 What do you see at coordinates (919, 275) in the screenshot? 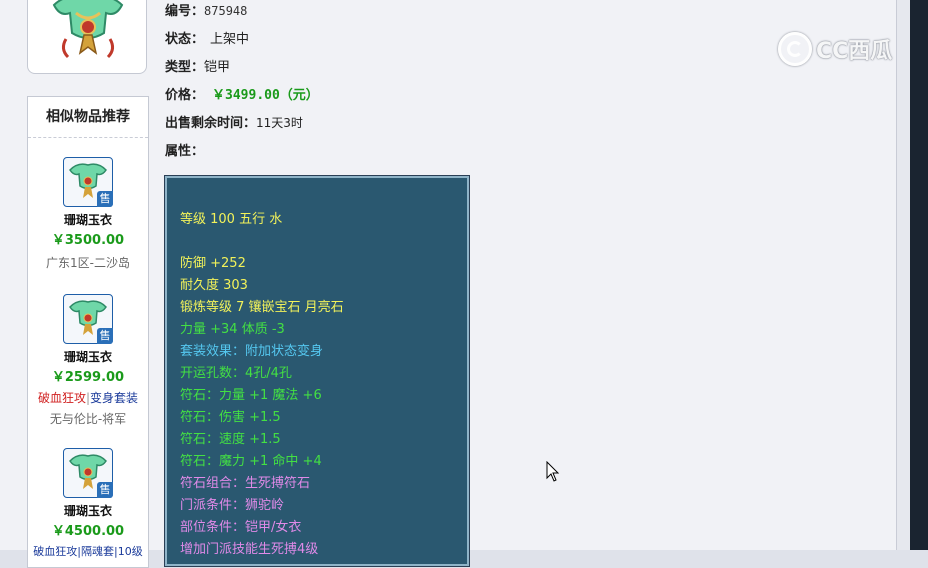
I see `right-edge-bar` at bounding box center [919, 275].